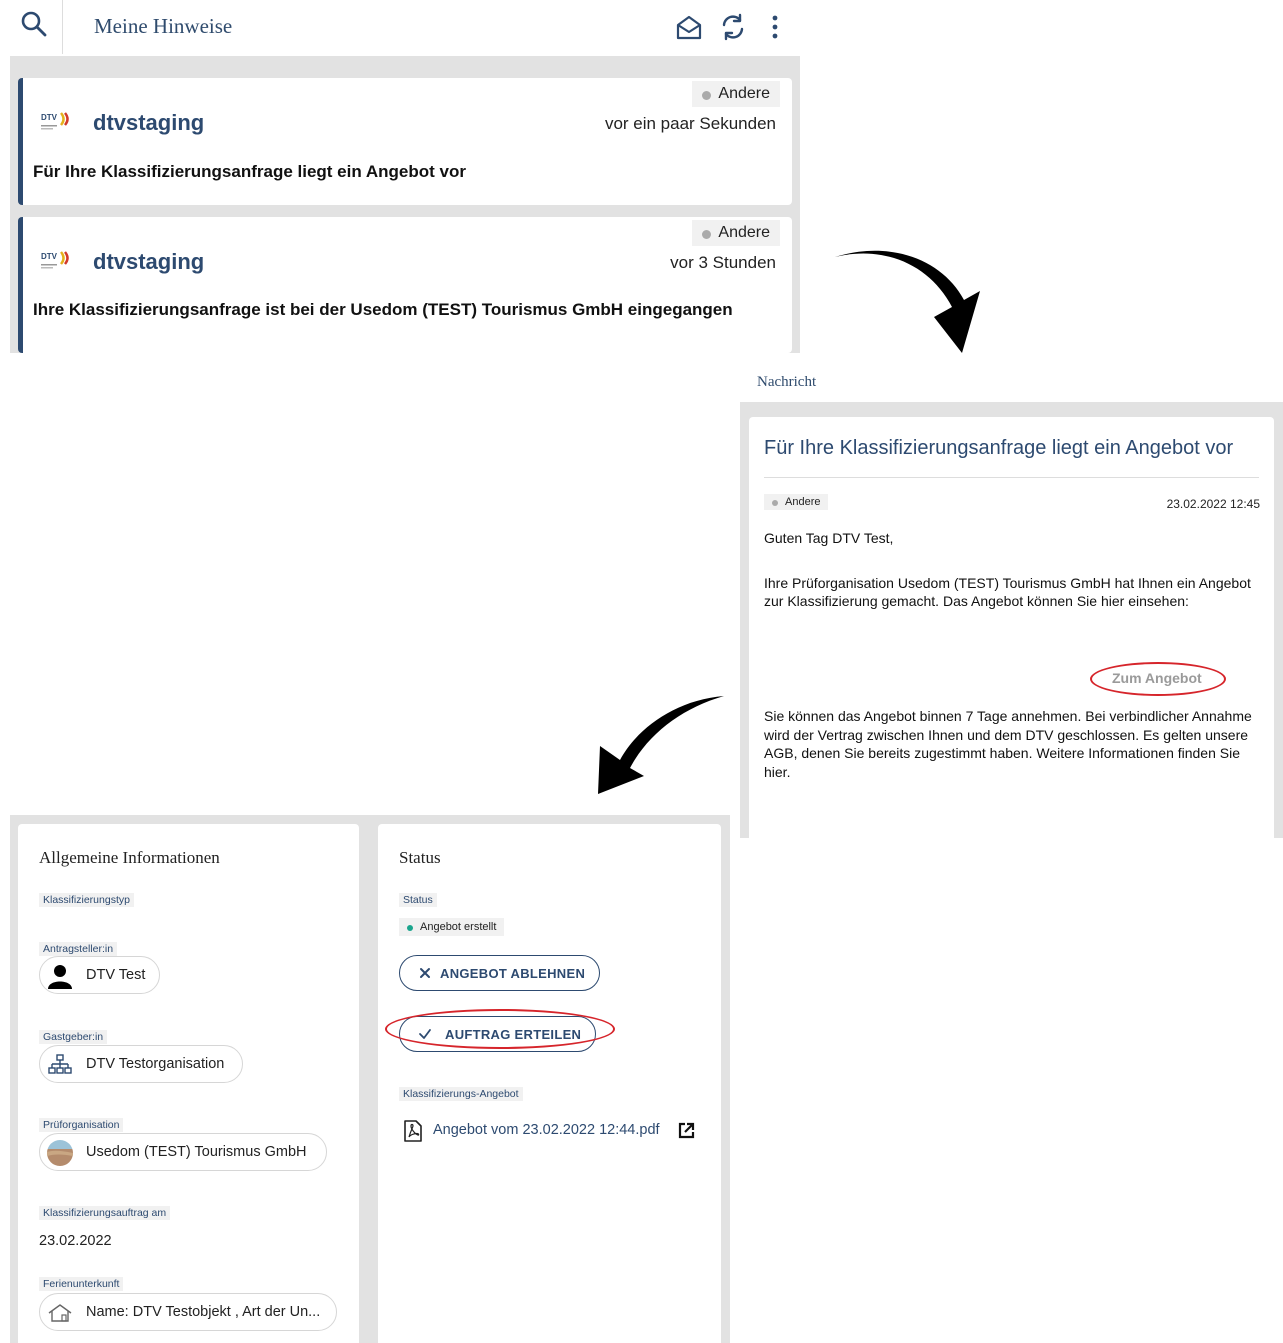 The height and width of the screenshot is (1343, 1283). Describe the element at coordinates (78, 949) in the screenshot. I see `field-label: Antragsteller:in` at that location.